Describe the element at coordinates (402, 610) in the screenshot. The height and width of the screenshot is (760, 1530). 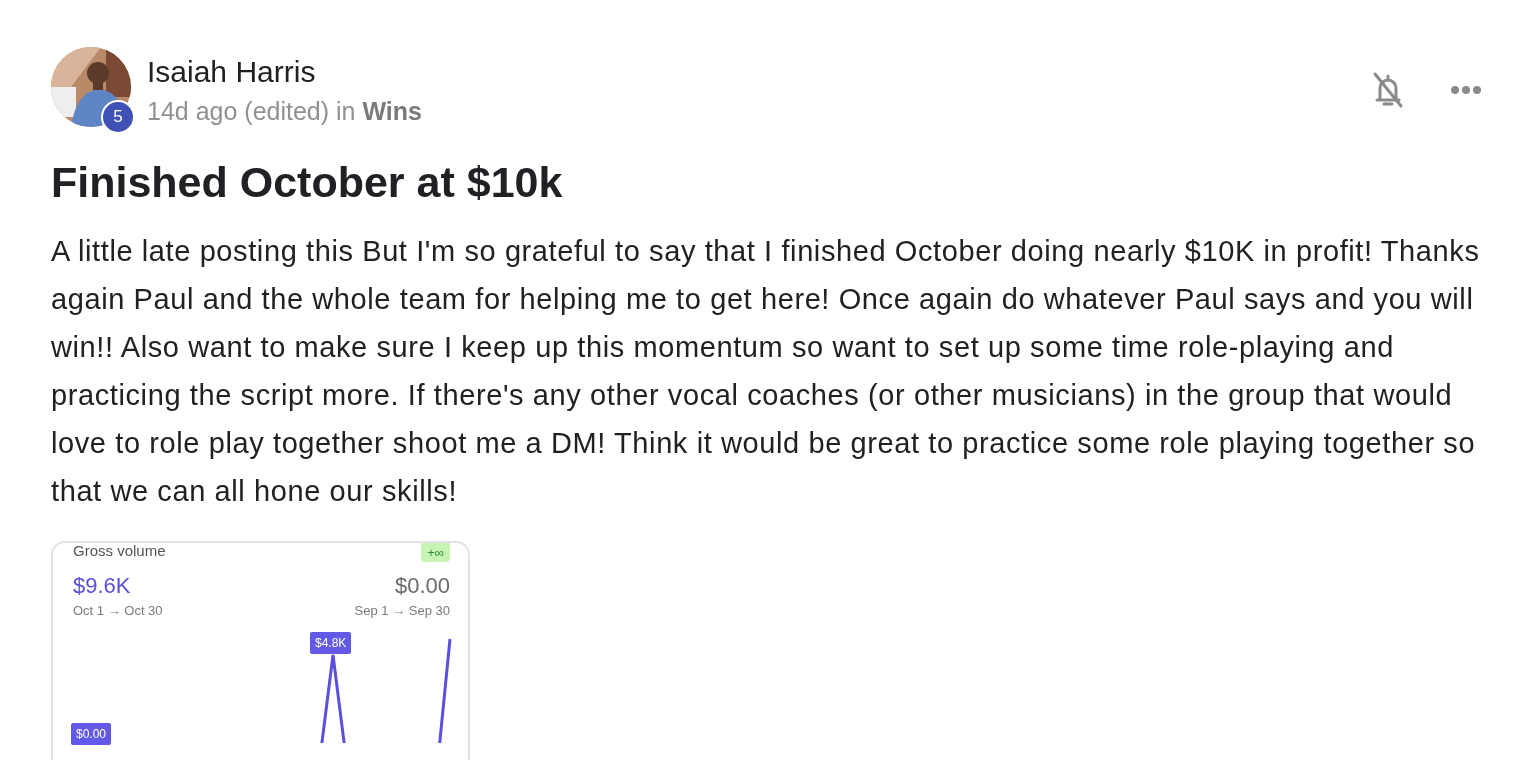
I see `date-range: Sep 1 → Sep 30` at that location.